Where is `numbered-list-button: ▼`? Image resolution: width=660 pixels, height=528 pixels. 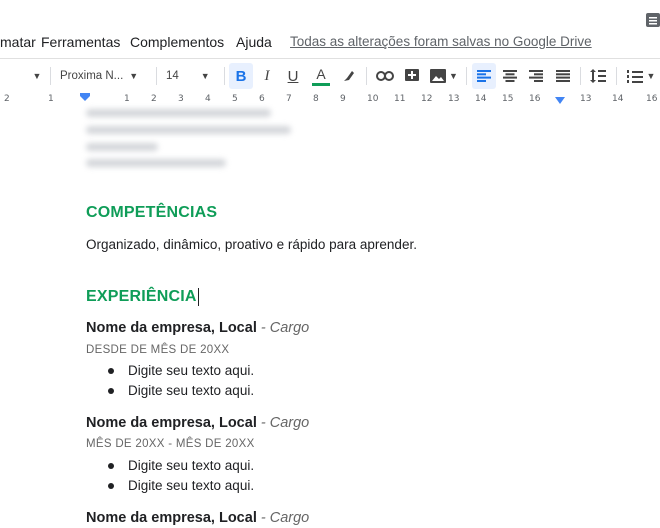 numbered-list-button: ▼ is located at coordinates (641, 76).